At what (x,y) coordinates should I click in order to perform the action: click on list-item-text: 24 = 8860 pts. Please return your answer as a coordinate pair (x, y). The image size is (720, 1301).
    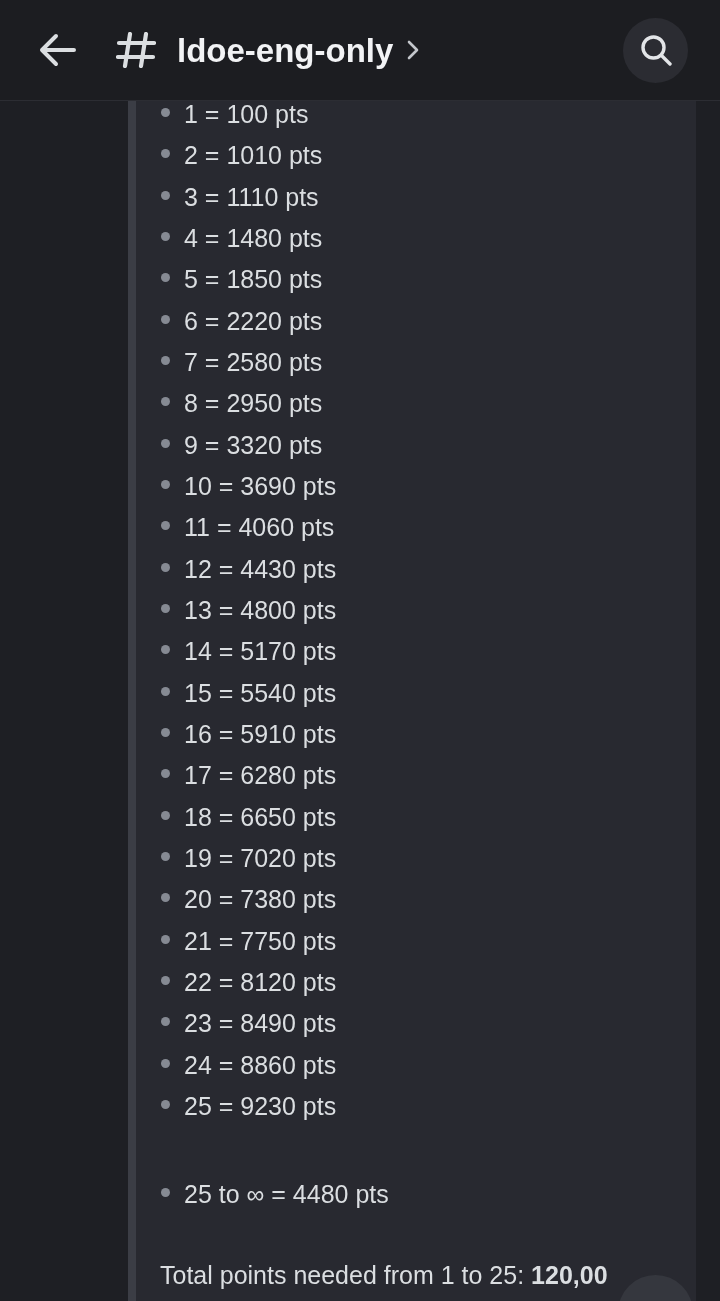
    Looking at the image, I should click on (260, 1064).